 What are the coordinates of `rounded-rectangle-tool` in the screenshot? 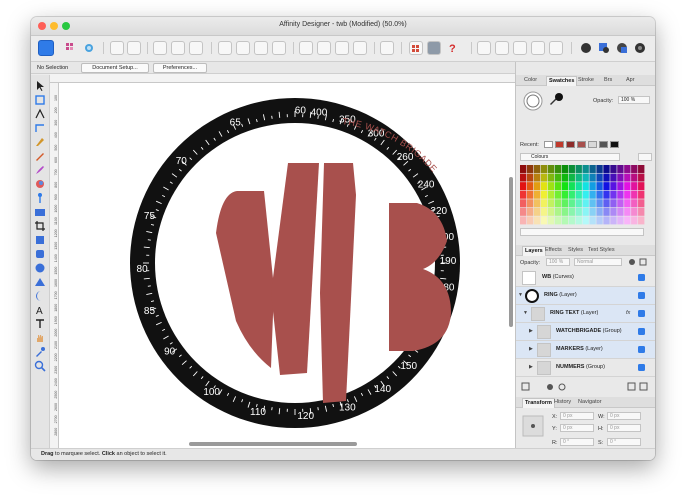 It's located at (40, 253).